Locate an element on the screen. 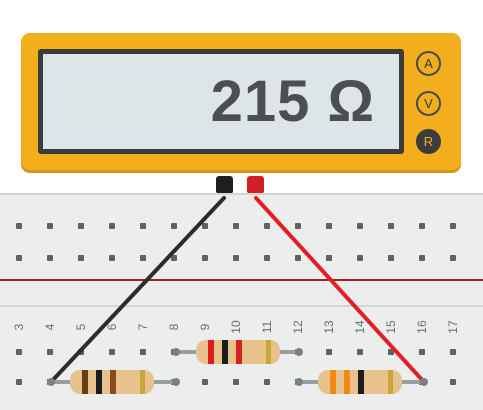 This screenshot has height=410, width=483. resistor-left is located at coordinates (112, 382).